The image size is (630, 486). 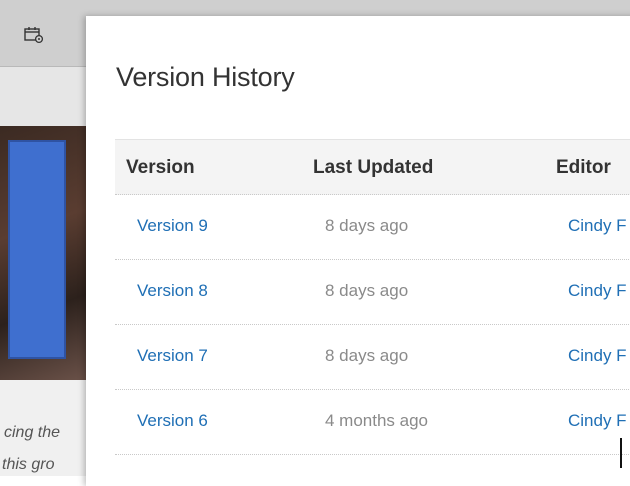 I want to click on table-row: Version 7 8 days ago Cindy F, so click(x=372, y=357).